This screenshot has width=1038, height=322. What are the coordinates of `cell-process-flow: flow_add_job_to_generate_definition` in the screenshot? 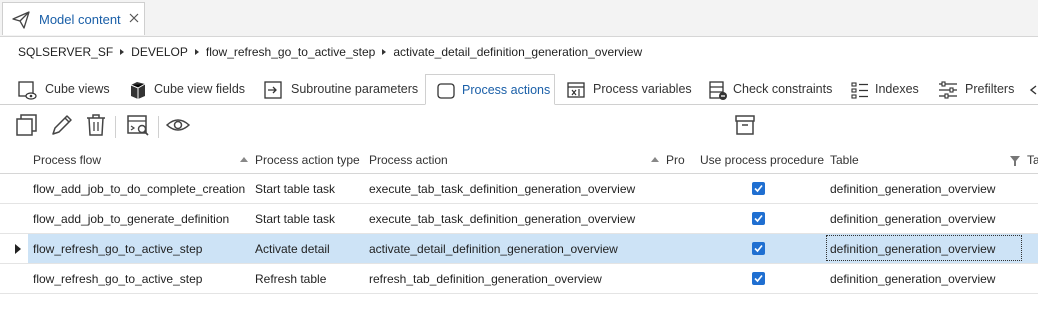 It's located at (131, 219).